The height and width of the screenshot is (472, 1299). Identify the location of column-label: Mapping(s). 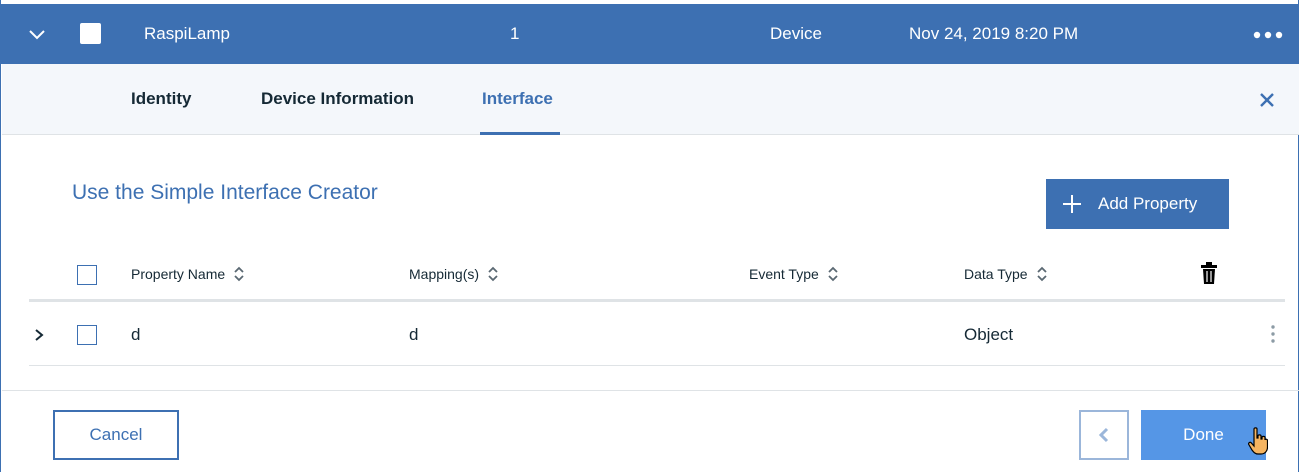
(444, 274).